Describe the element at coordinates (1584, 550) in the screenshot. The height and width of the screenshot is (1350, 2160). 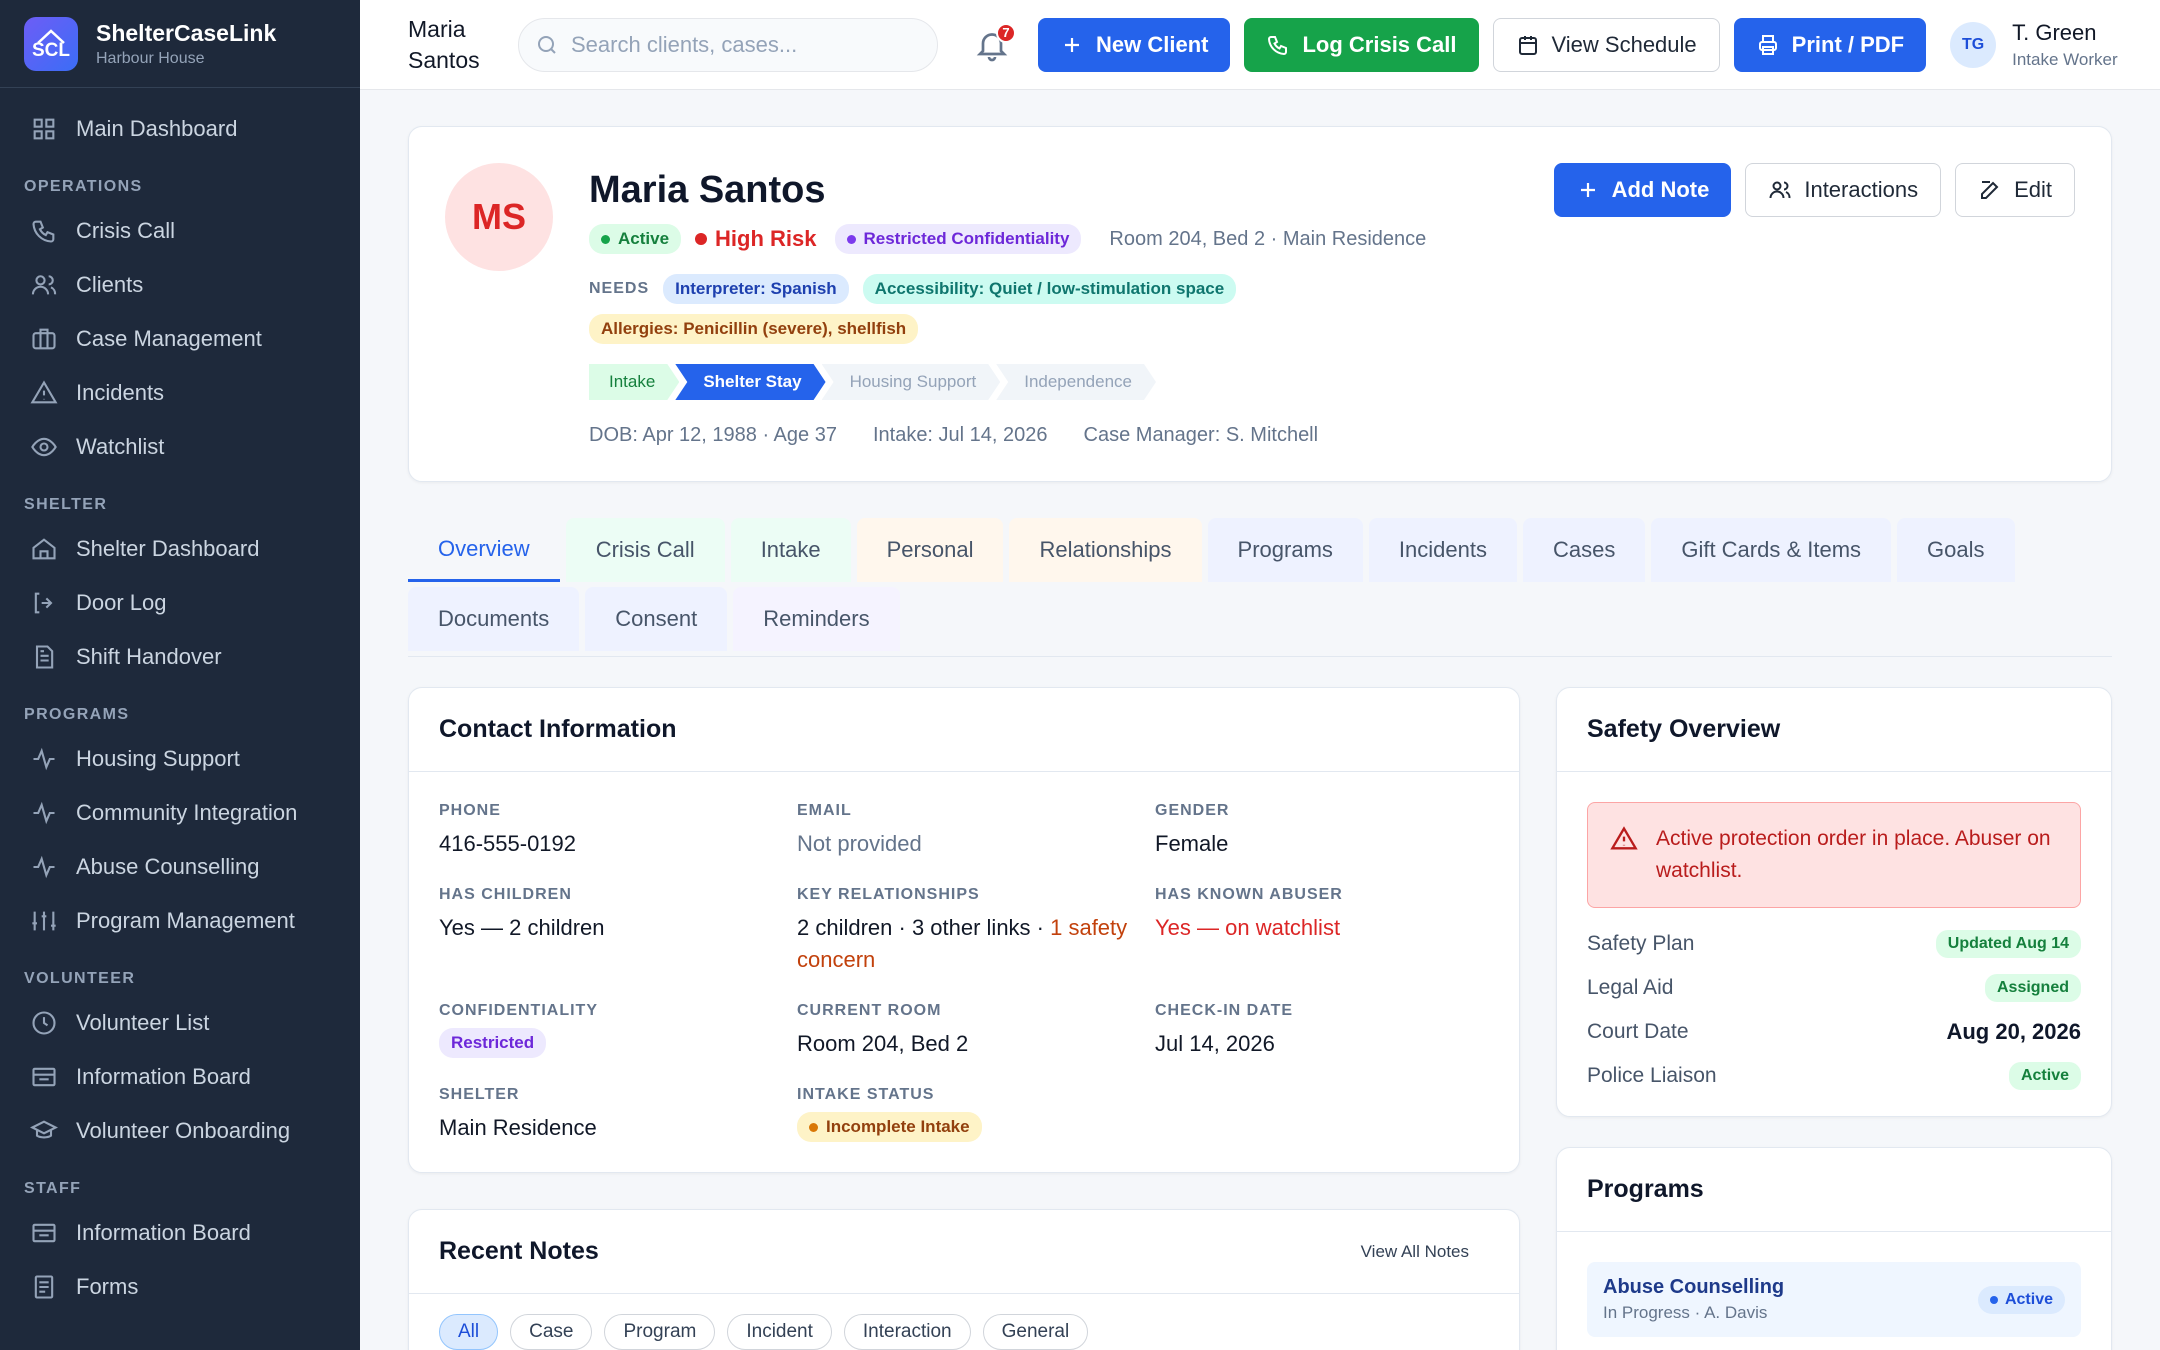
I see `tab-cases: Cases` at that location.